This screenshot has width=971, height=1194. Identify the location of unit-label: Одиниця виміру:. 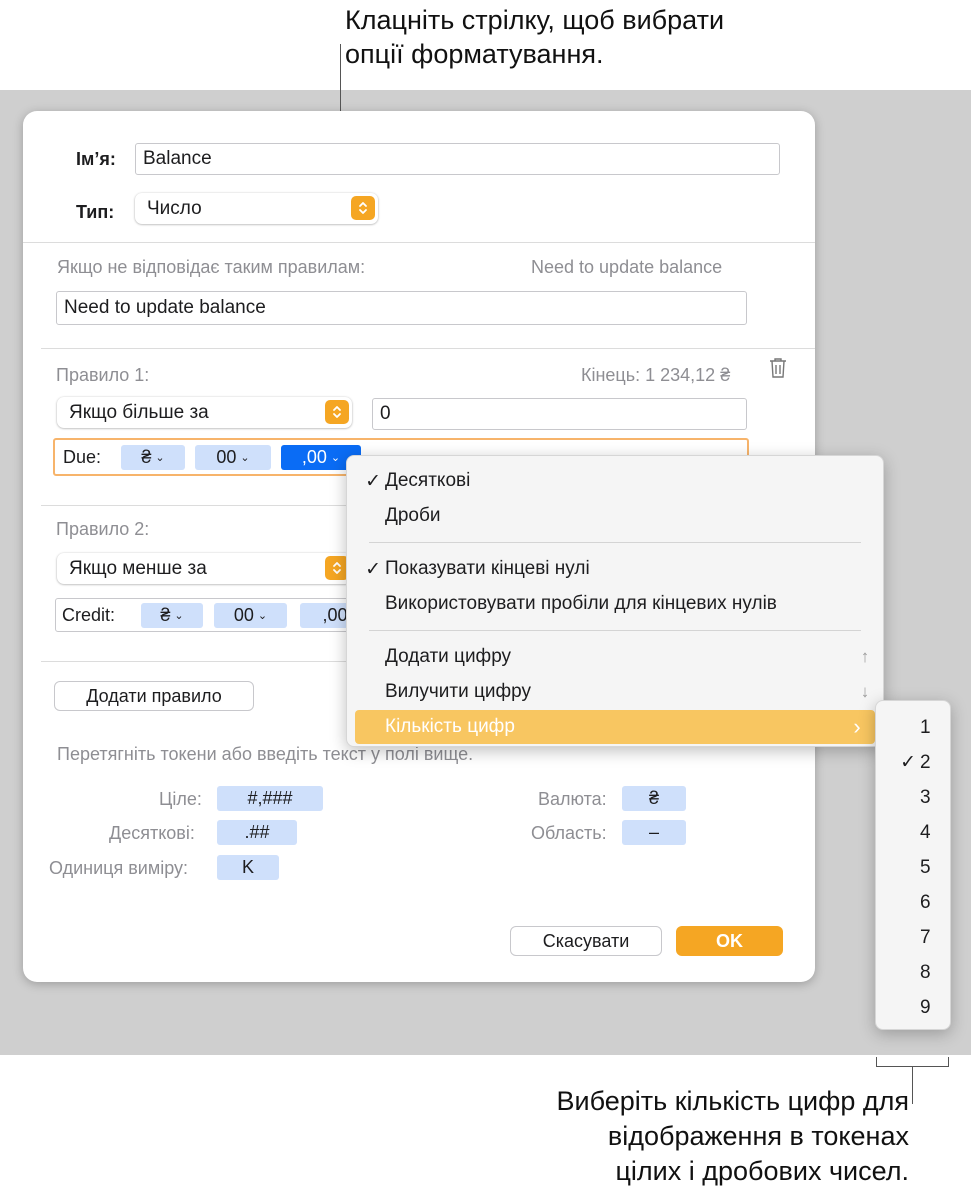
(119, 868).